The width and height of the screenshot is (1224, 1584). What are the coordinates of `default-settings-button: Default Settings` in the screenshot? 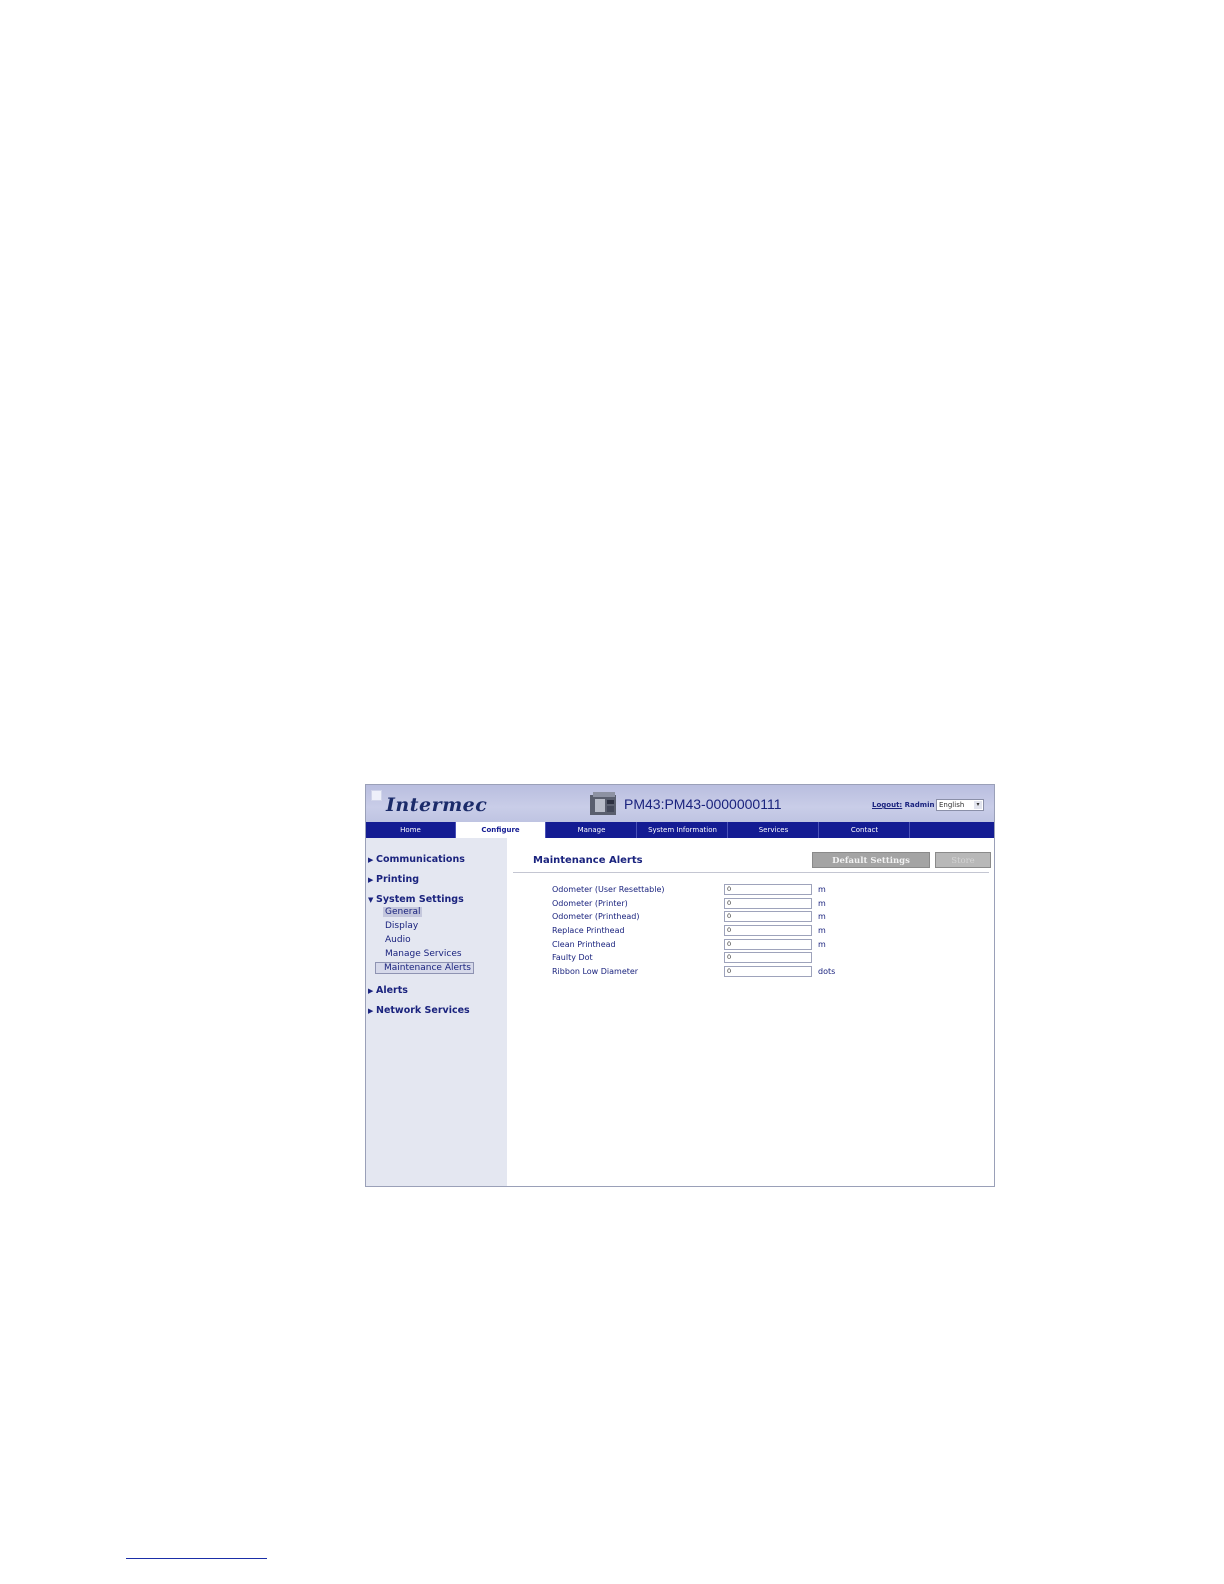 It's located at (871, 860).